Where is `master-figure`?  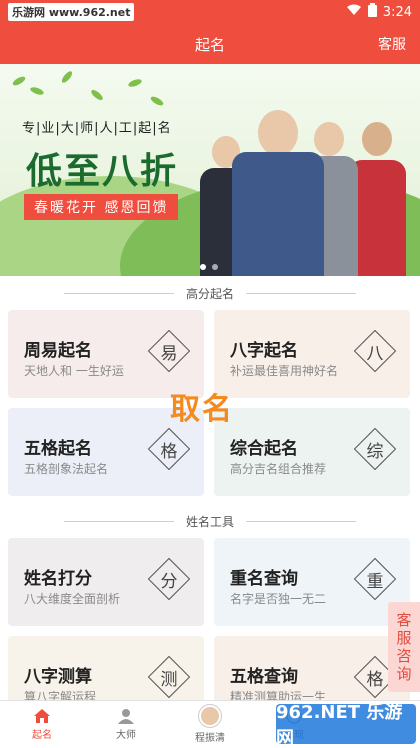
master-figure is located at coordinates (278, 191).